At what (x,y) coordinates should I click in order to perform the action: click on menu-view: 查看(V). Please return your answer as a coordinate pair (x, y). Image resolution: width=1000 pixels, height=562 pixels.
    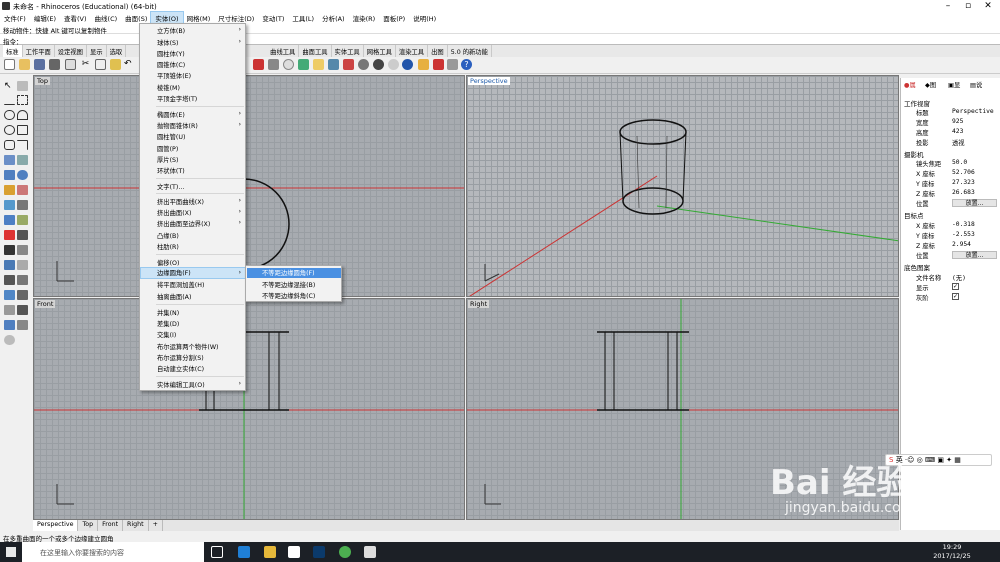
    Looking at the image, I should click on (75, 17).